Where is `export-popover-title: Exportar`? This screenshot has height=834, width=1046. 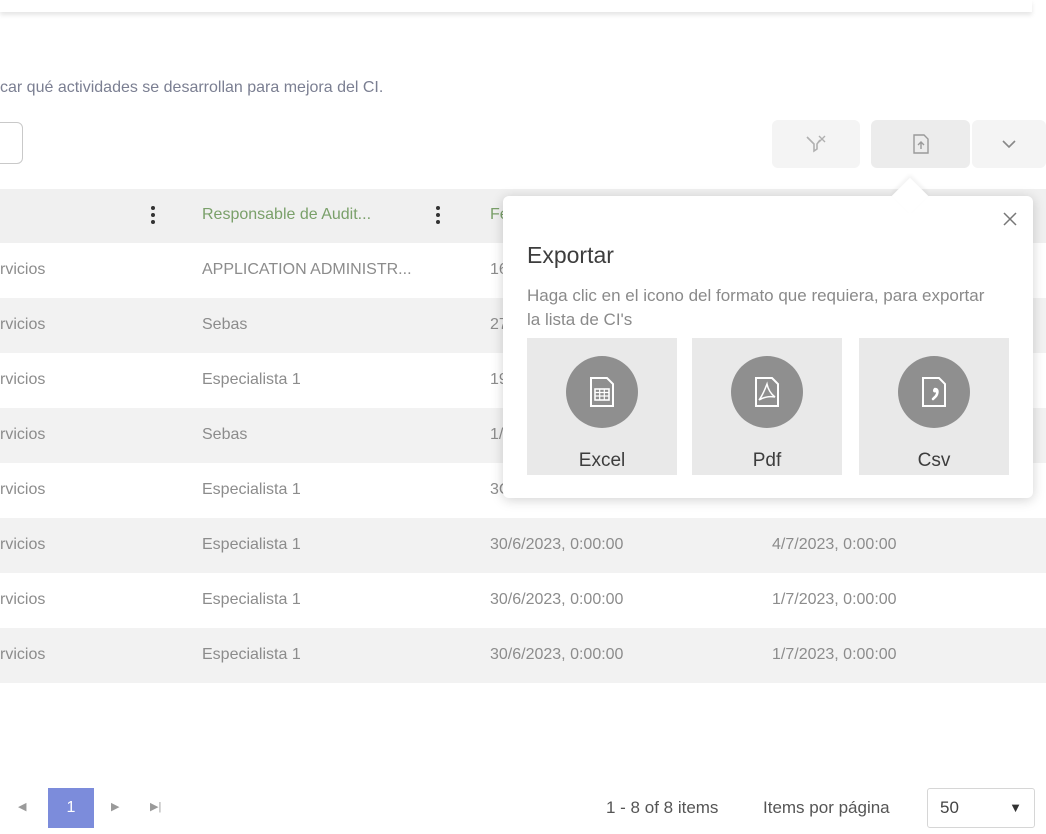 export-popover-title: Exportar is located at coordinates (570, 255).